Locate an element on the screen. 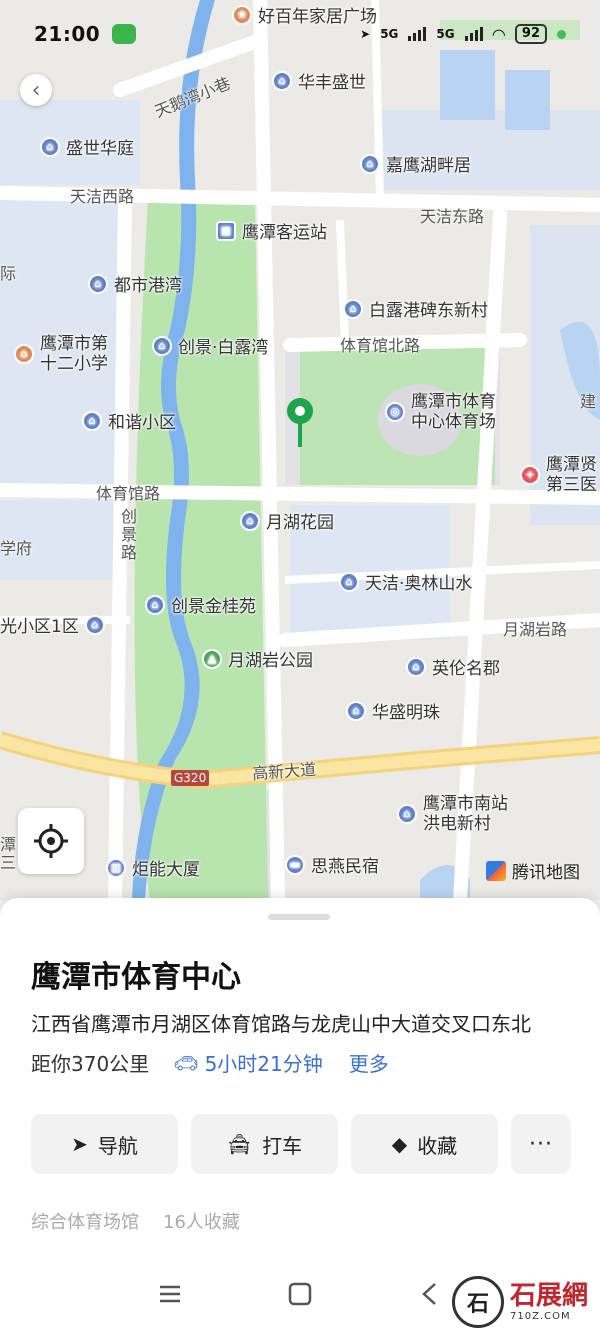 Image resolution: width=600 pixels, height=1333 pixels. poi-marker: ⌂ 和谐小区 is located at coordinates (129, 420).